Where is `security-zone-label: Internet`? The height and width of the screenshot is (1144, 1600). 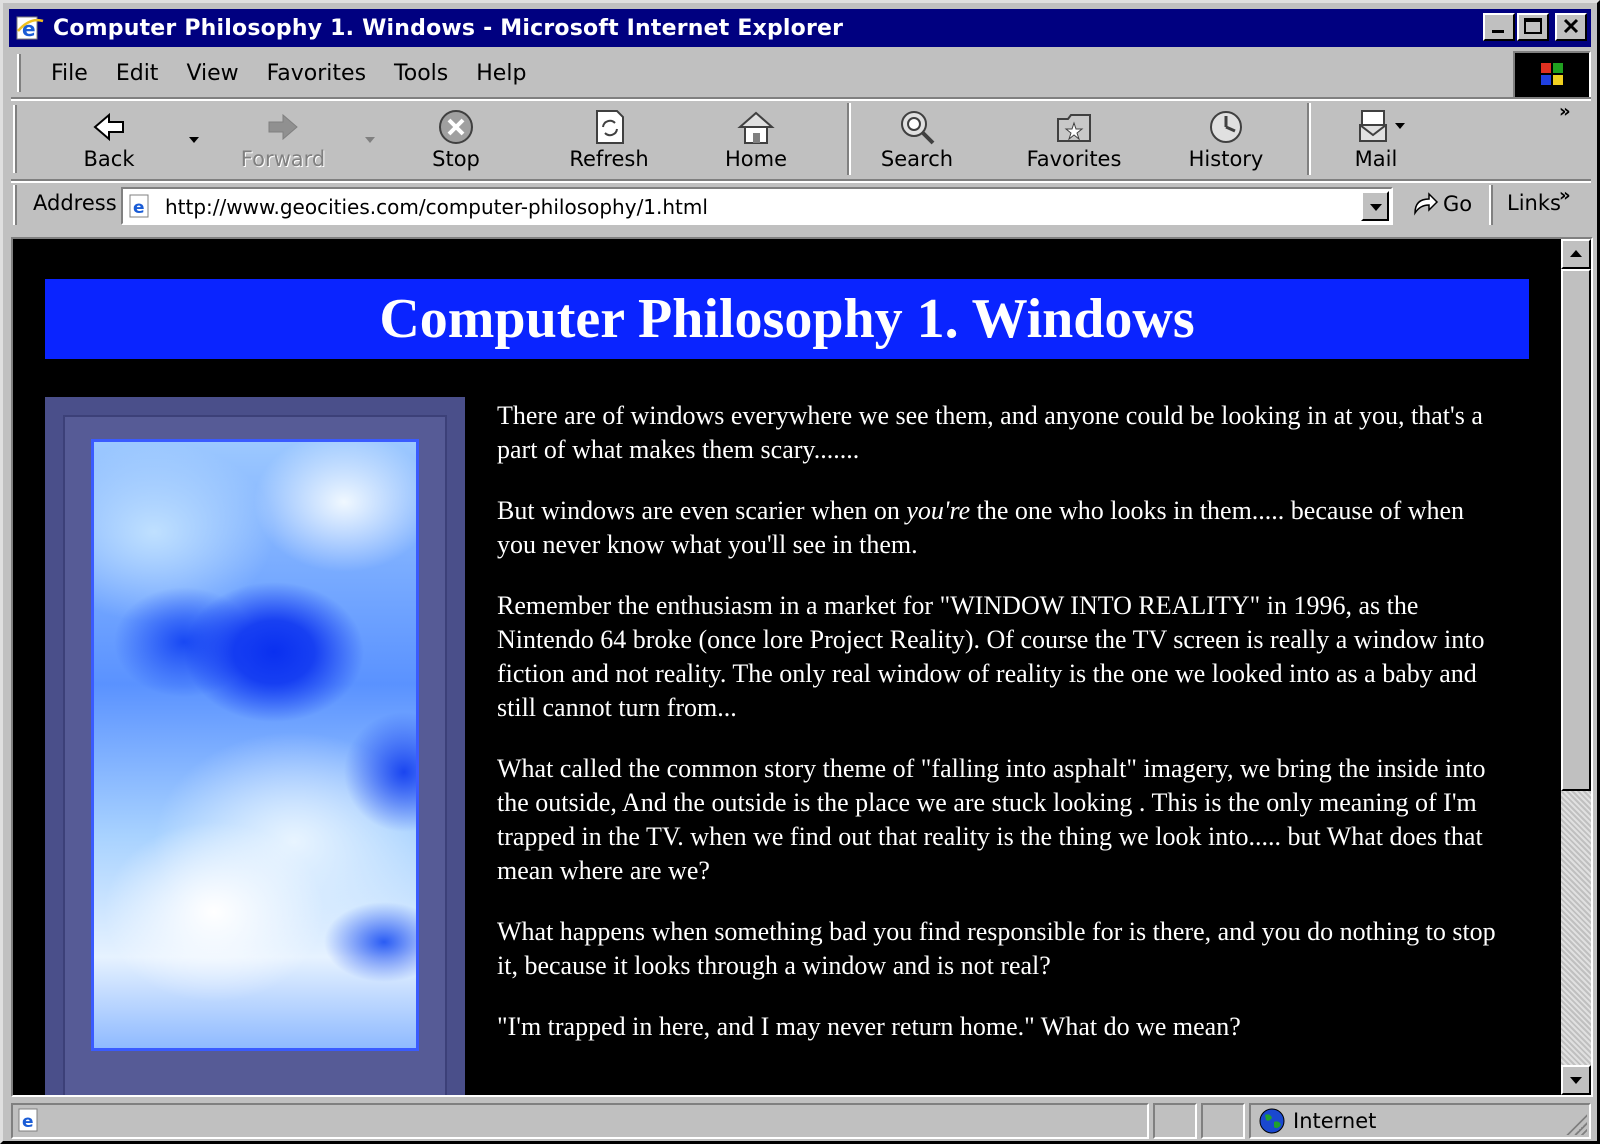 security-zone-label: Internet is located at coordinates (1335, 1121).